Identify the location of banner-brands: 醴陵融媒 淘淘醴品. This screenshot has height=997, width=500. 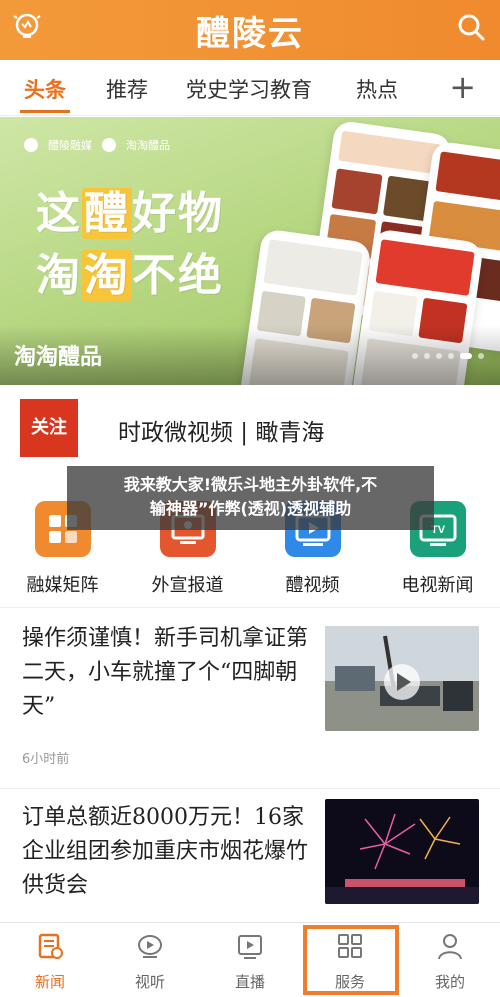
(97, 145).